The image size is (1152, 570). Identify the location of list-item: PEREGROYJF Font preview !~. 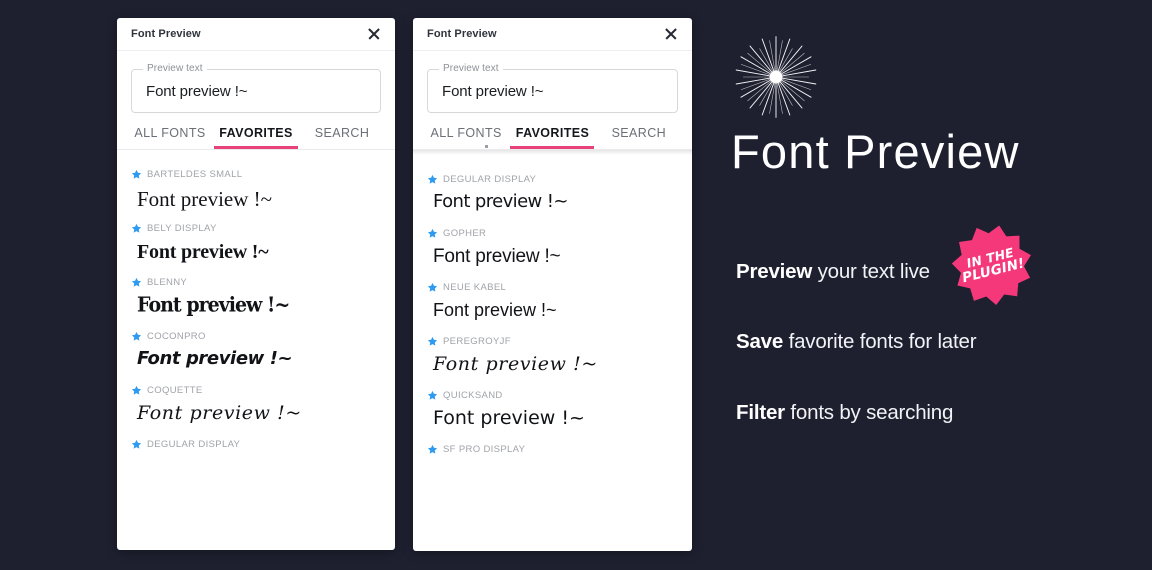
(552, 354).